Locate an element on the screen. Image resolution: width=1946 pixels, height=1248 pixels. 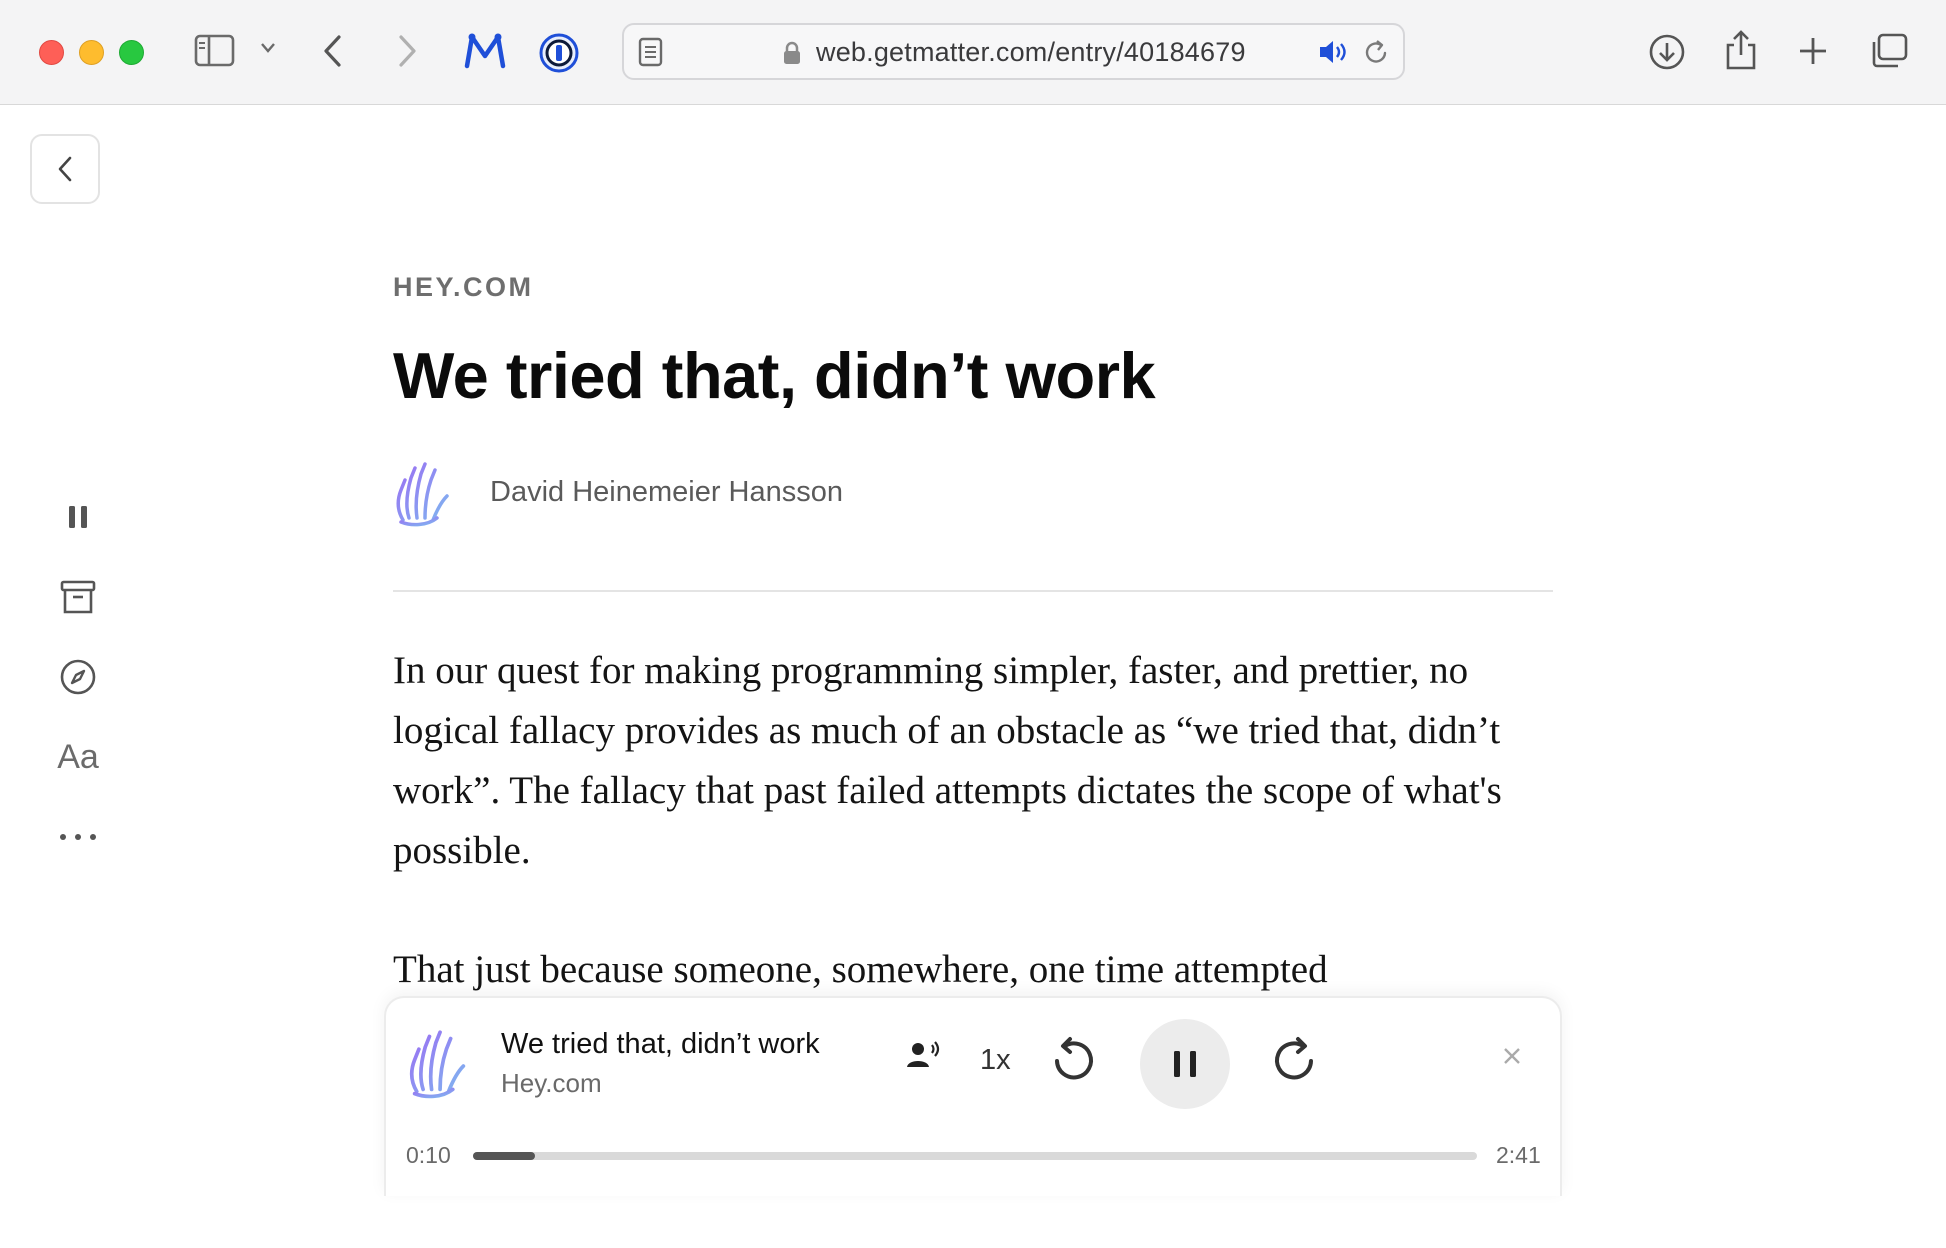
voice-select-button is located at coordinates (923, 1057).